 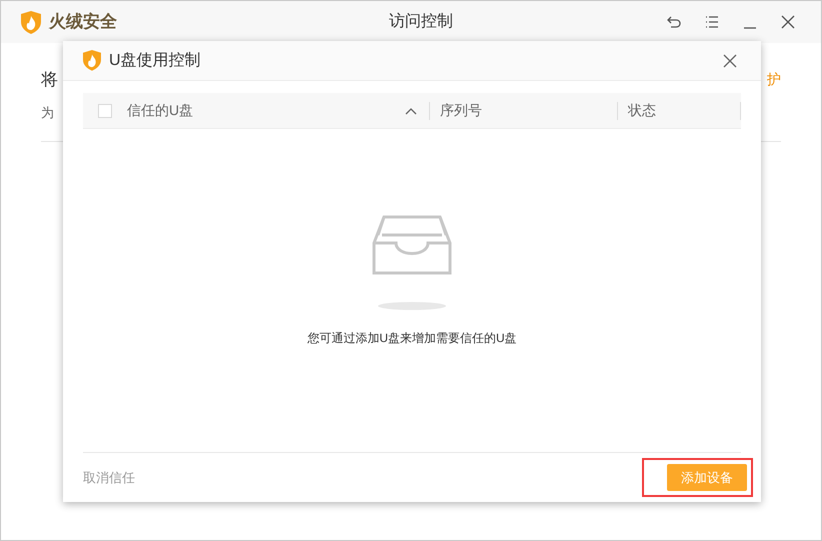 What do you see at coordinates (528, 110) in the screenshot?
I see `column-header: 序列号` at bounding box center [528, 110].